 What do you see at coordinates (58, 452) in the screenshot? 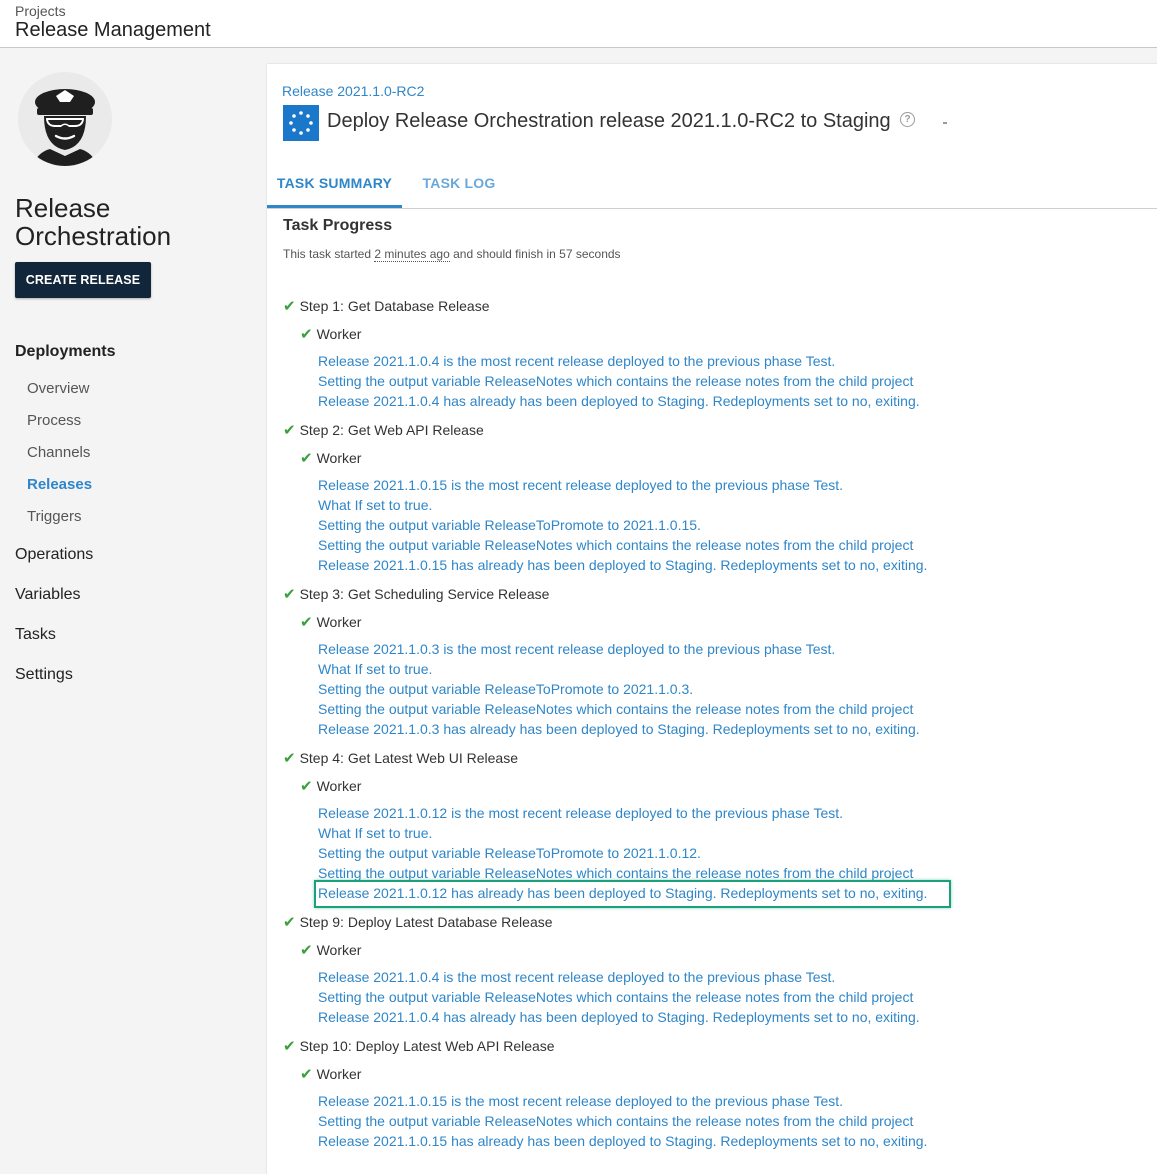
I see `nav-channels: Channels` at bounding box center [58, 452].